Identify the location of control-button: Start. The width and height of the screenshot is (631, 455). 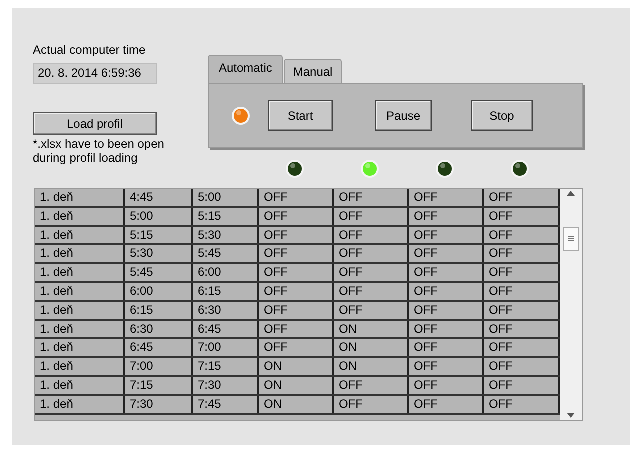
(300, 115).